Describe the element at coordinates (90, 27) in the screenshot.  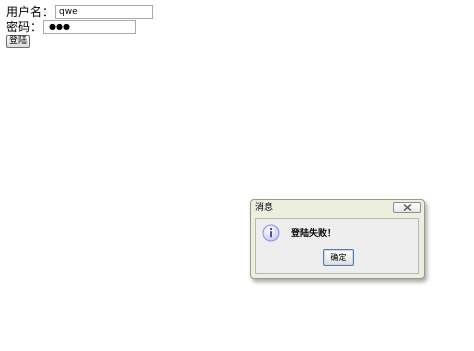
I see `password-input: ●●●` at that location.